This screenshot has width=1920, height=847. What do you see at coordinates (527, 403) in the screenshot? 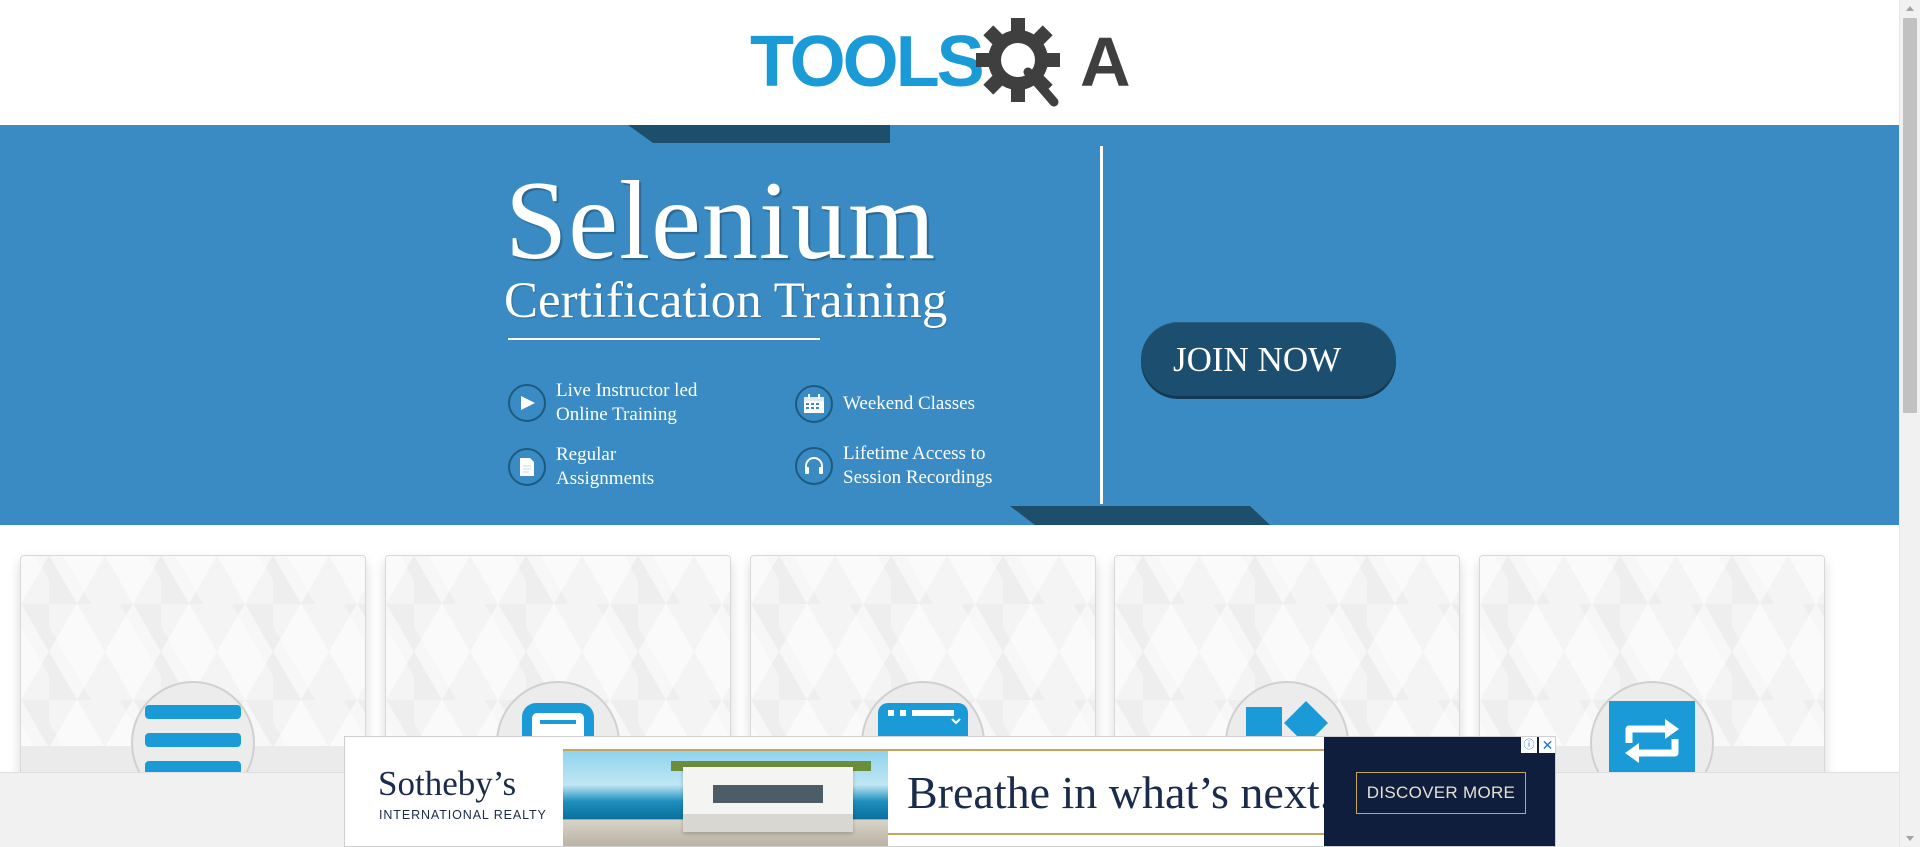
I see `play-icon` at bounding box center [527, 403].